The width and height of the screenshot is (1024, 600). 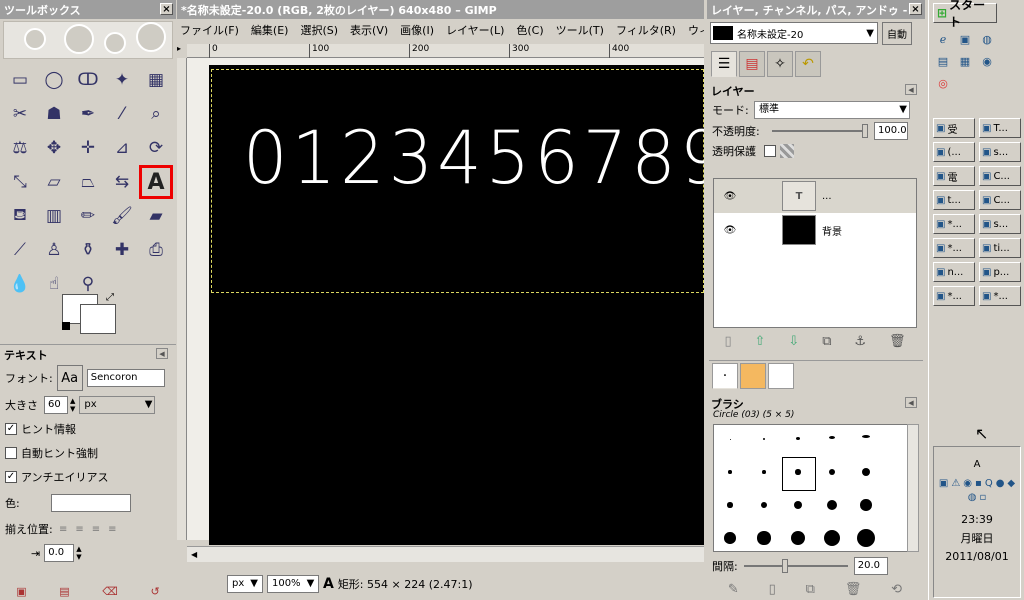 I want to click on pencil-icon: ✏, so click(x=88, y=216).